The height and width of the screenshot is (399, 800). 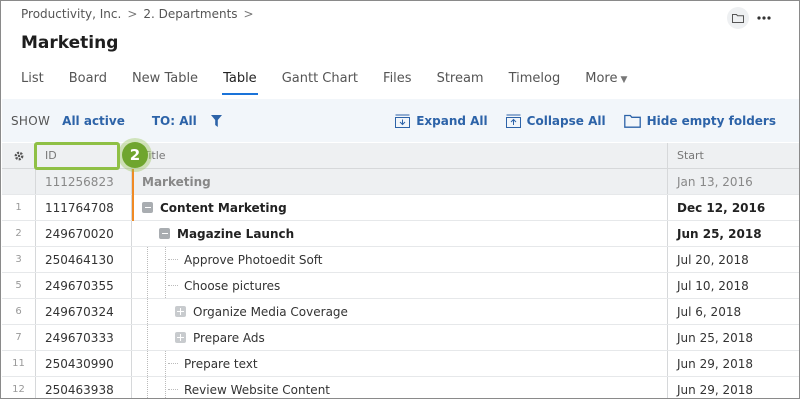 What do you see at coordinates (84, 387) in the screenshot?
I see `row-id: 250463938` at bounding box center [84, 387].